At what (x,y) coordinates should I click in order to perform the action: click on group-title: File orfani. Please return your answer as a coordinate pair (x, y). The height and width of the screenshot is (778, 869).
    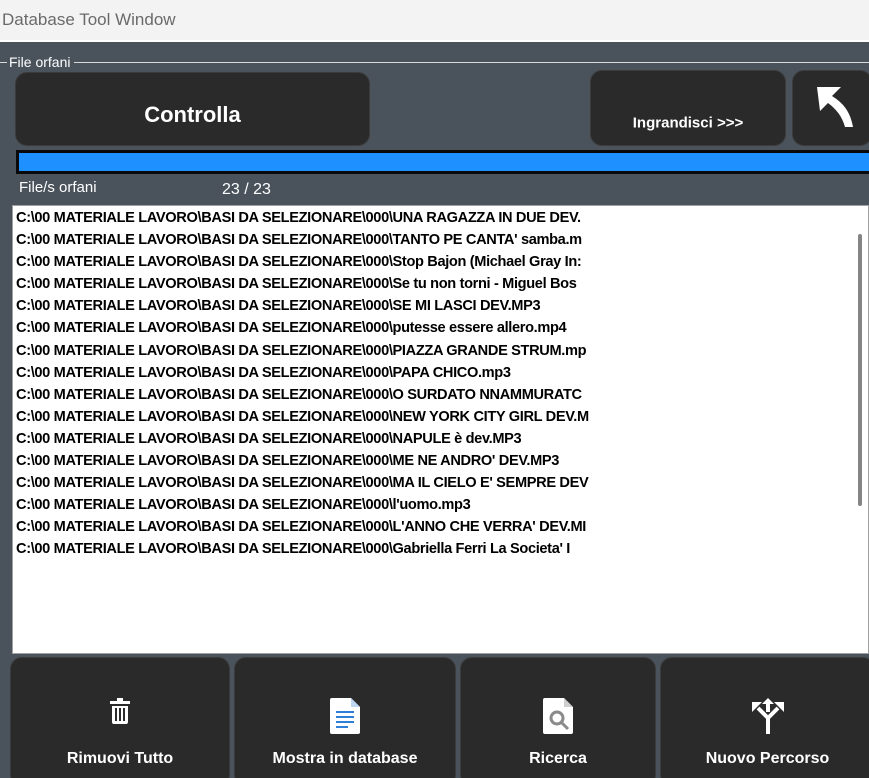
    Looking at the image, I should click on (41, 62).